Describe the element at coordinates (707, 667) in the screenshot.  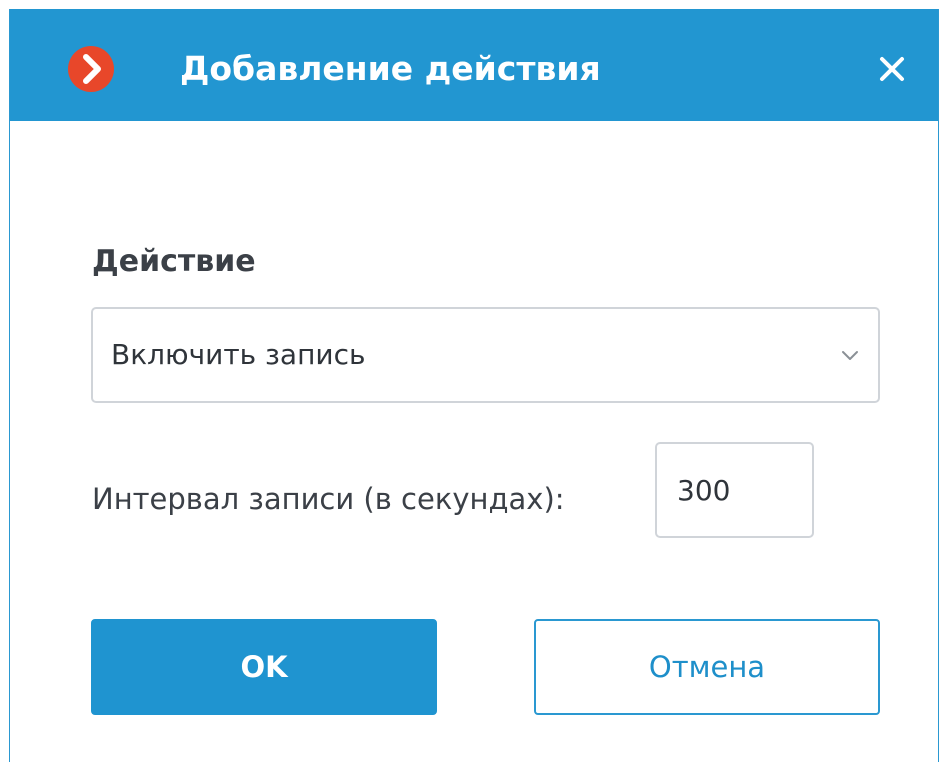
I see `cancel-button: Отмена` at that location.